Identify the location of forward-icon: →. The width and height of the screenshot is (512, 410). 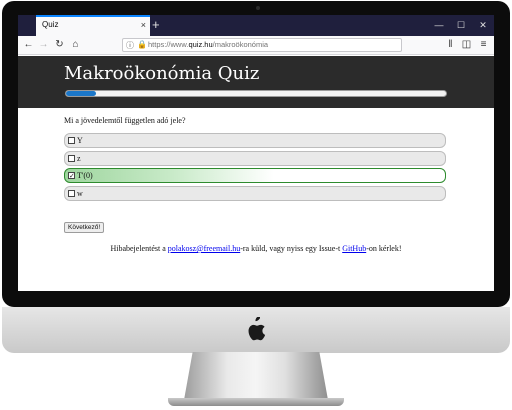
(43, 45).